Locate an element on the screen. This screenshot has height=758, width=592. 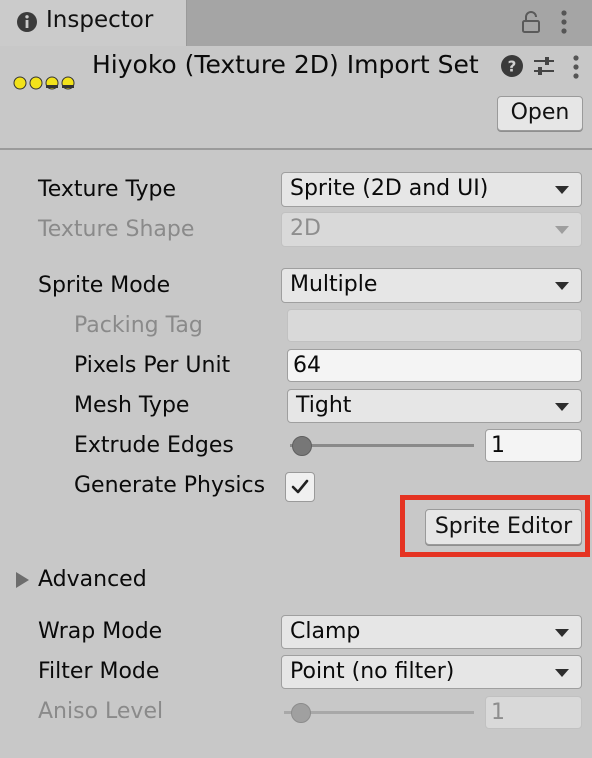
header-title: Hiyoko (Texture 2D) Import Set is located at coordinates (285, 64).